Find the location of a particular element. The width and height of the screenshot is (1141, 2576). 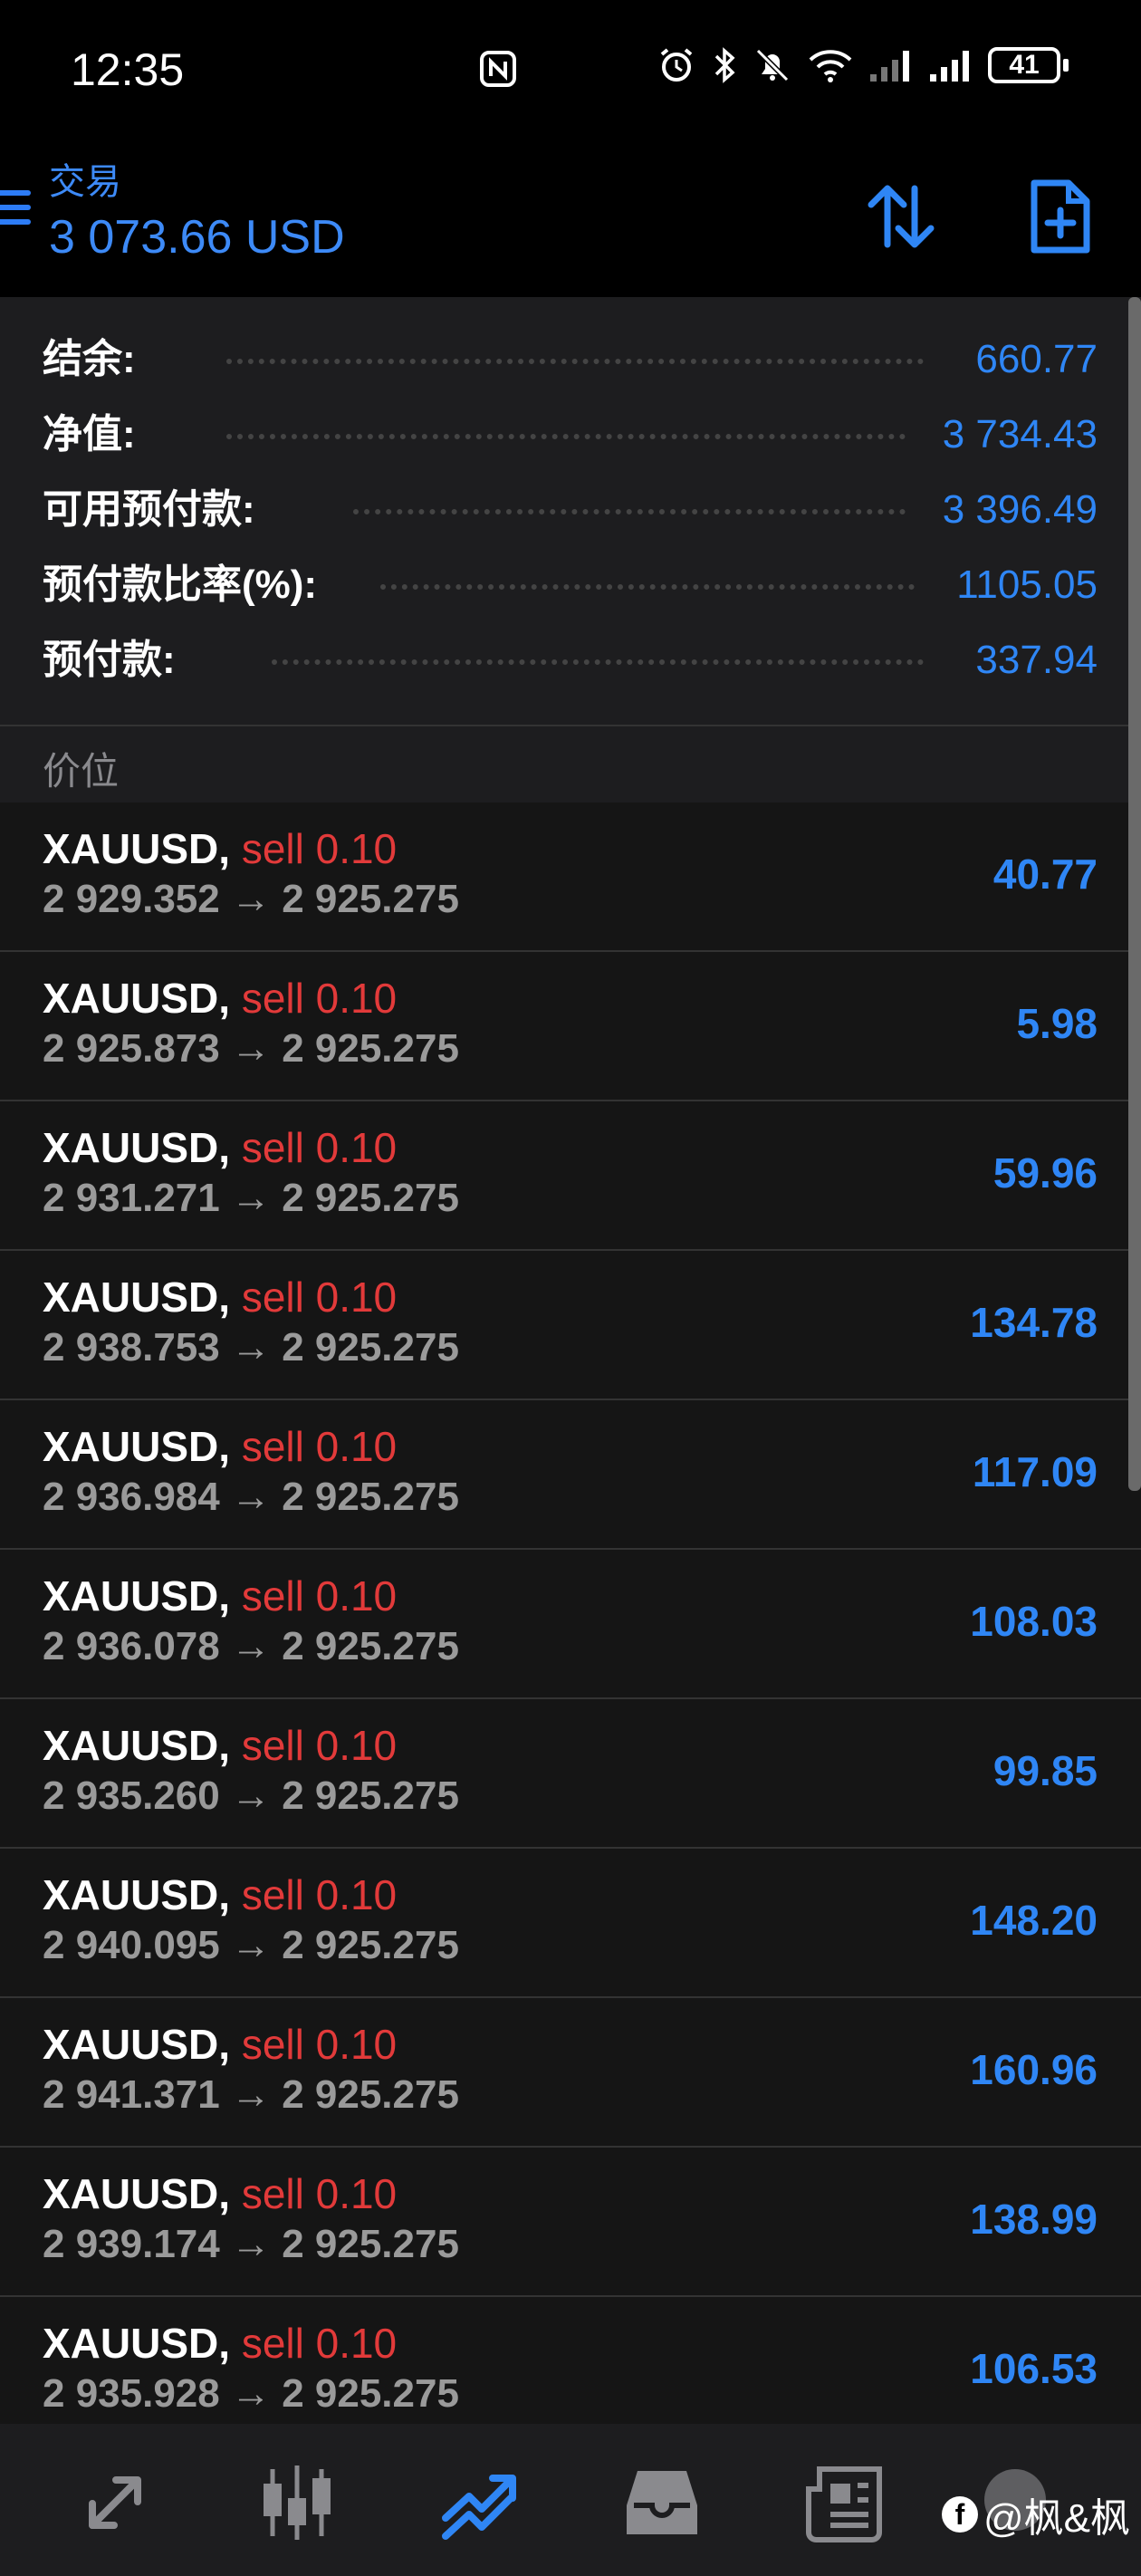

position-profit: 160.96 is located at coordinates (1034, 2069).